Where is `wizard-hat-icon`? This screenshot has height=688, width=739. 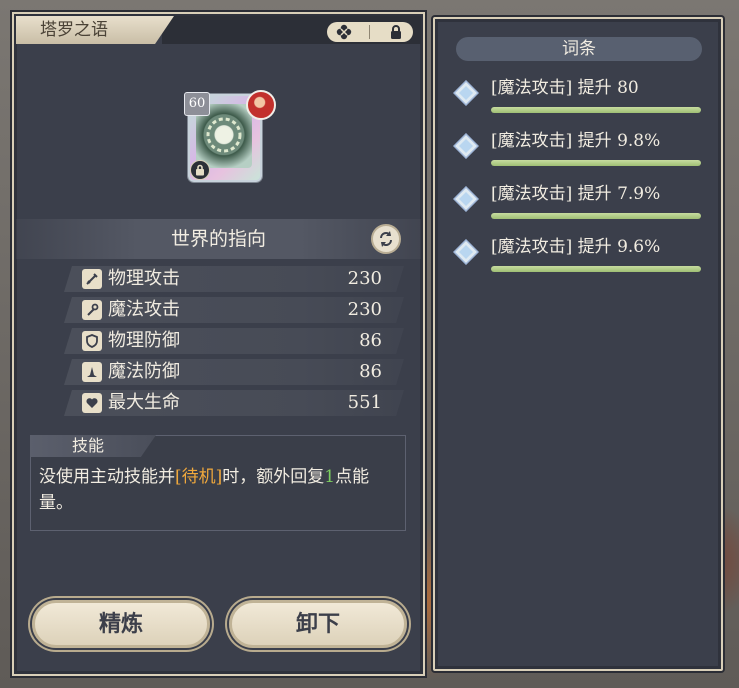
wizard-hat-icon is located at coordinates (92, 372).